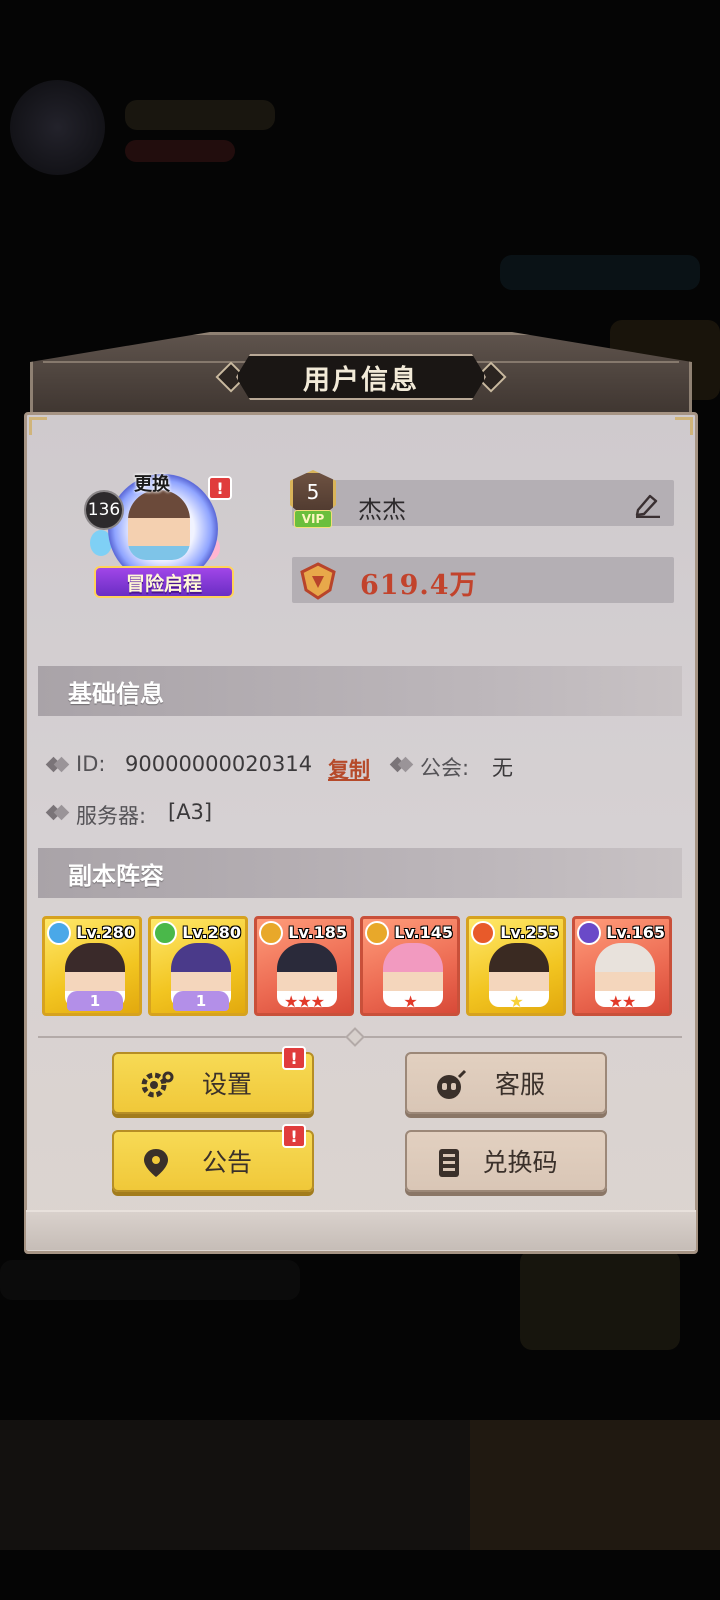  I want to click on edit-name-icon, so click(647, 505).